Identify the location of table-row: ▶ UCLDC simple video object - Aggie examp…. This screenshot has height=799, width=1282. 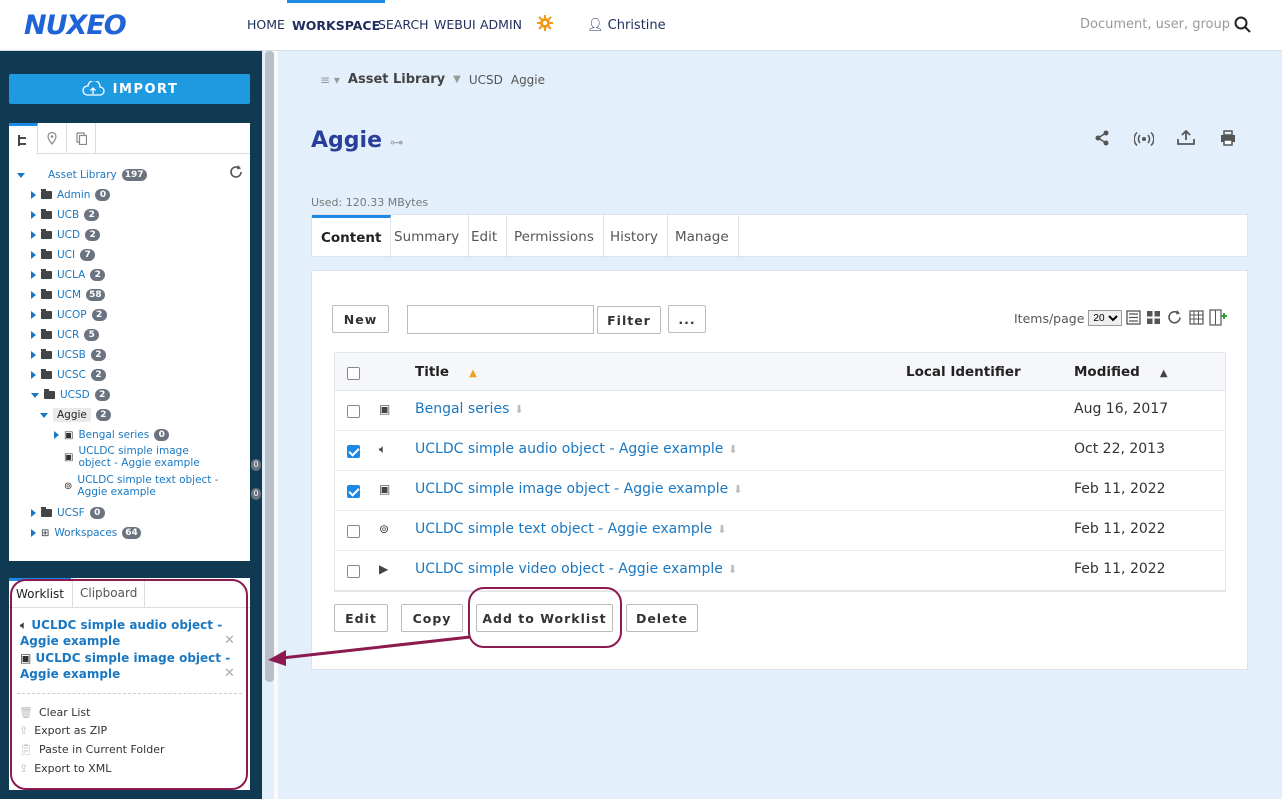
(780, 571).